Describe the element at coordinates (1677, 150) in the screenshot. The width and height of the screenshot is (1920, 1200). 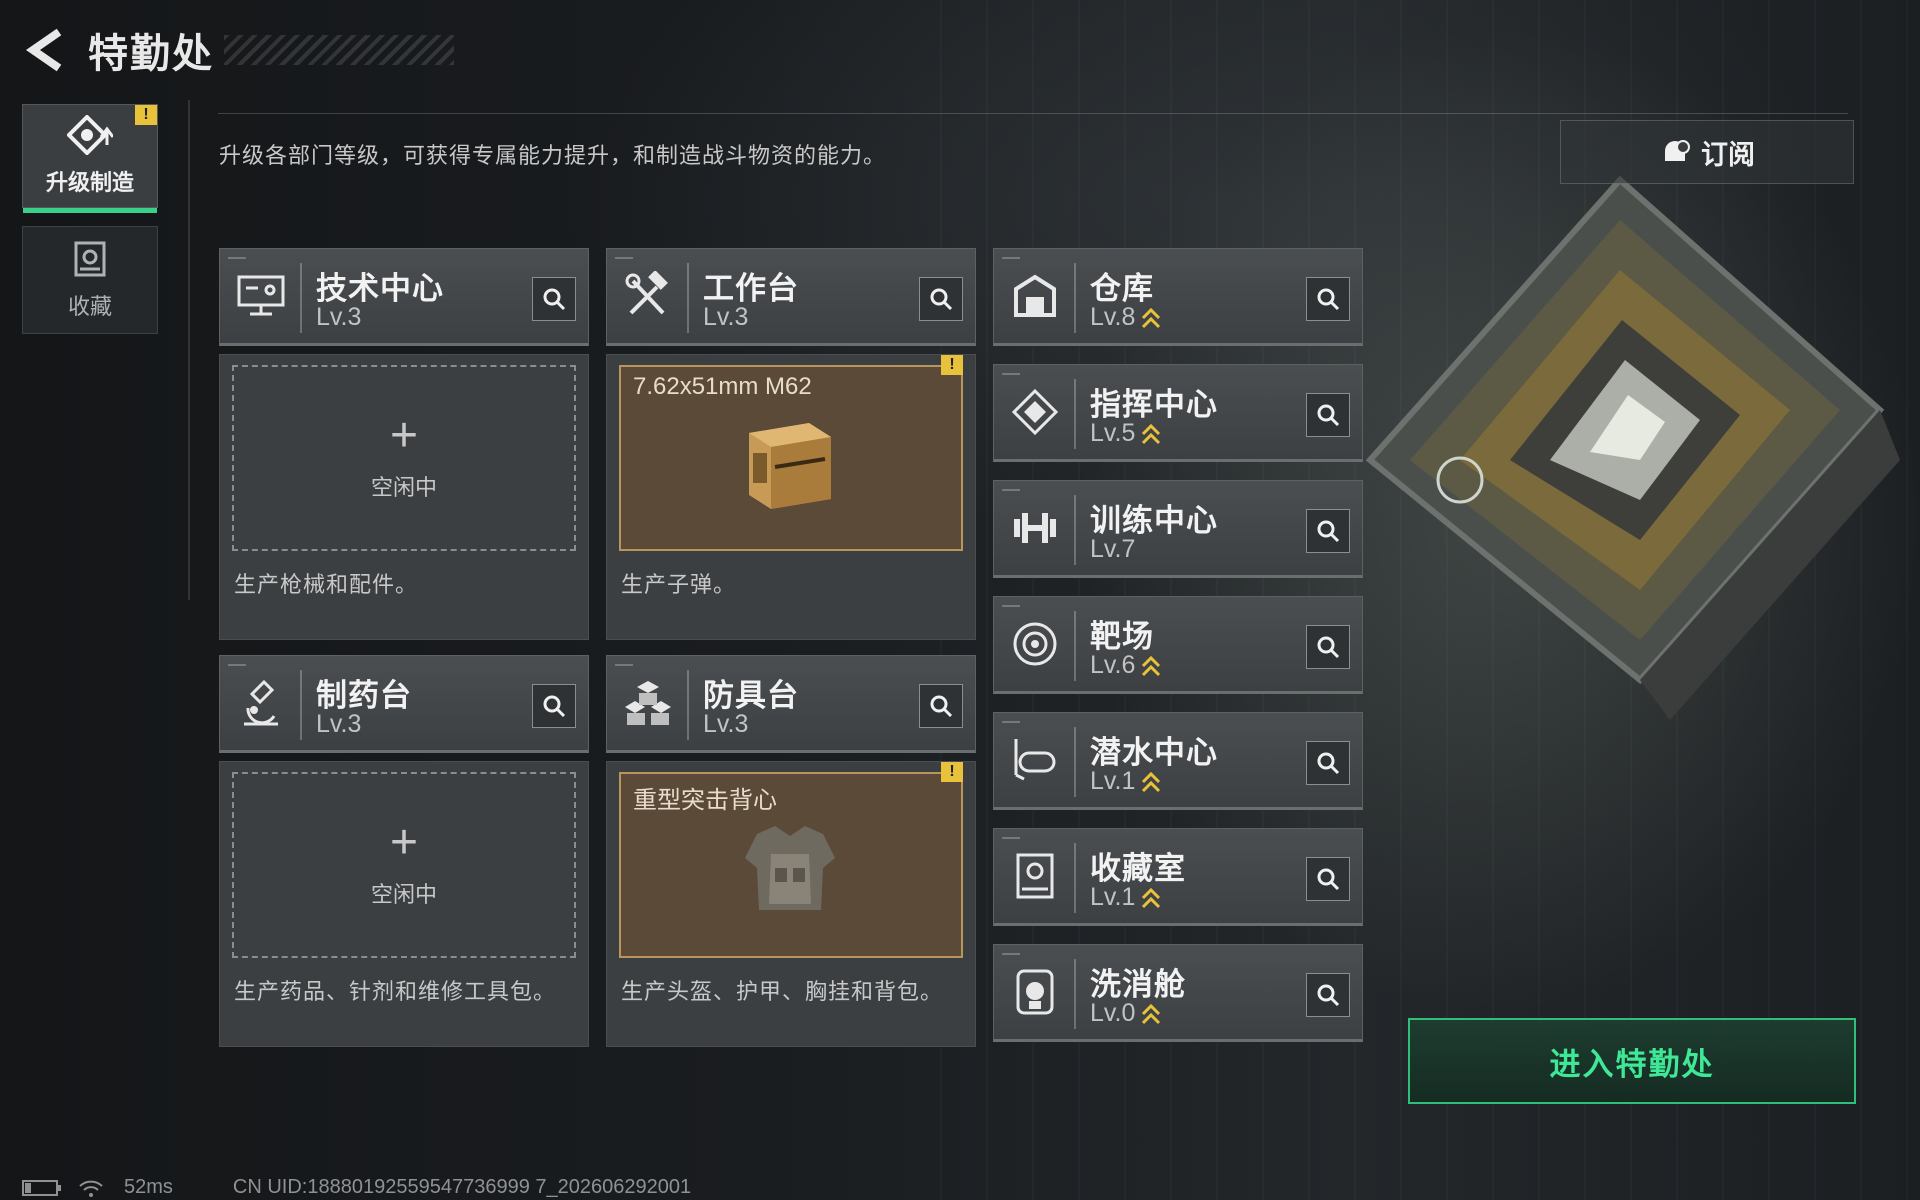
I see `bell-subscribe-icon` at that location.